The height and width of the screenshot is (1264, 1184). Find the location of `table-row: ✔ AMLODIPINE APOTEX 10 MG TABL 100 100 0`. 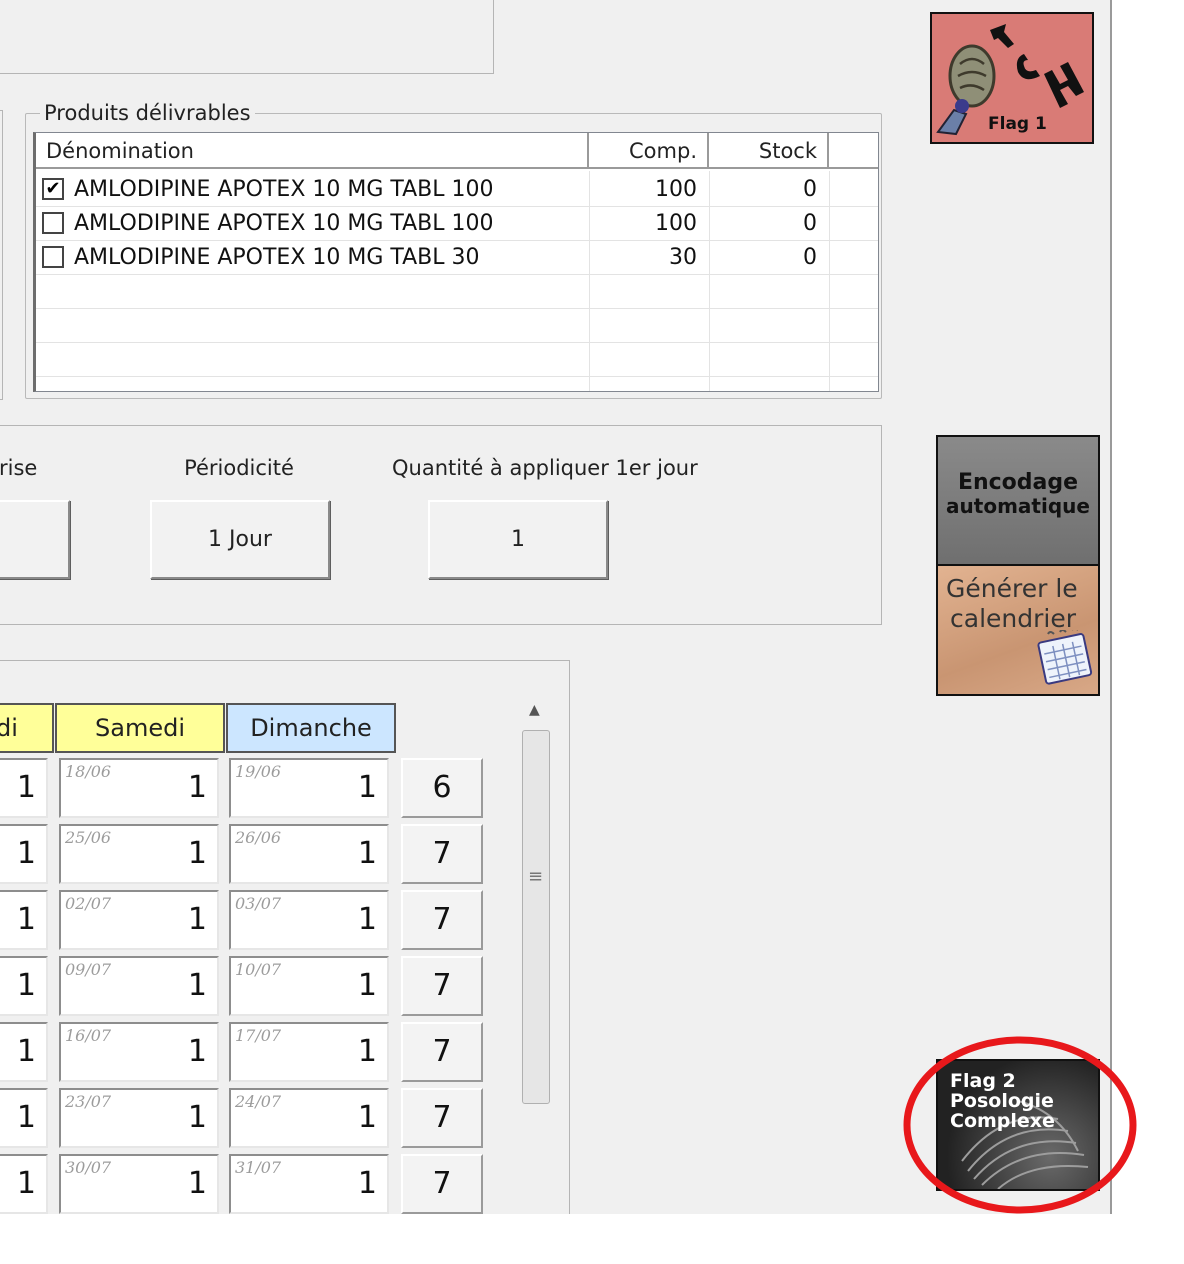

table-row: ✔ AMLODIPINE APOTEX 10 MG TABL 100 100 0 is located at coordinates (457, 190).